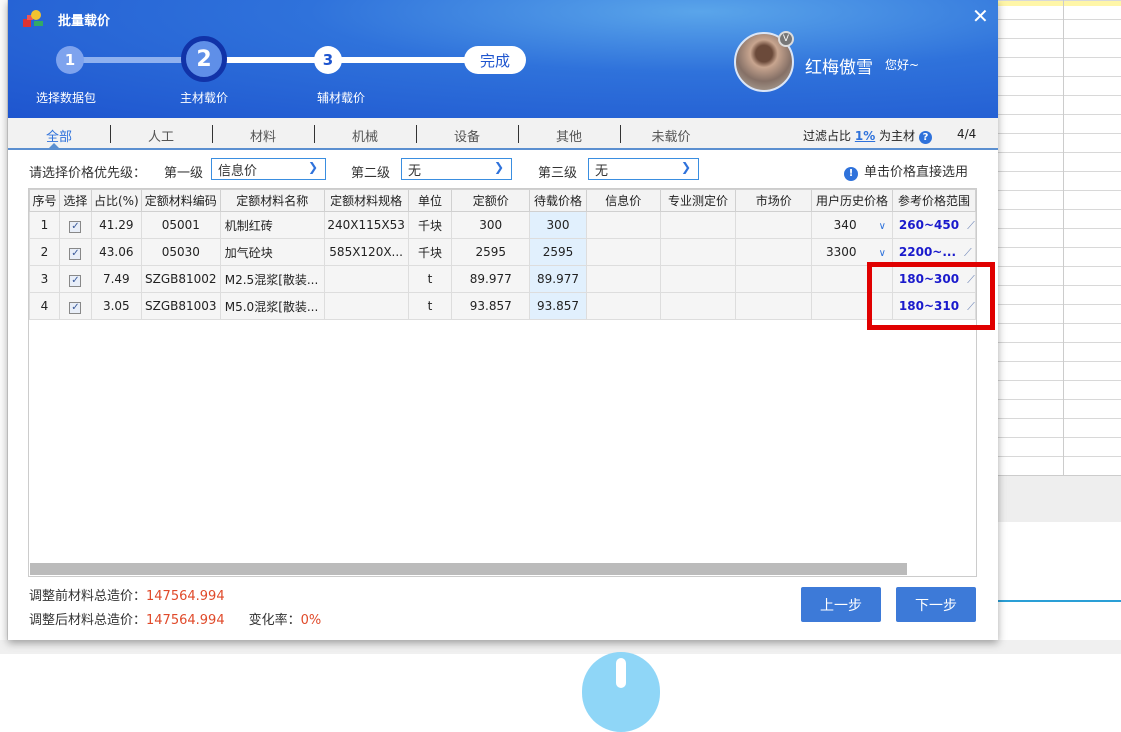 Image resolution: width=1121 pixels, height=732 pixels. What do you see at coordinates (841, 604) in the screenshot?
I see `prev-step-button: 上一步` at bounding box center [841, 604].